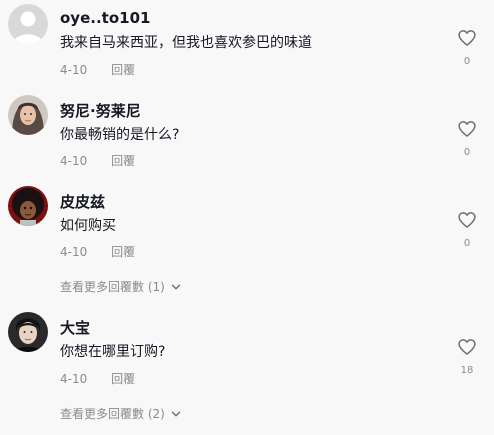  What do you see at coordinates (186, 43) in the screenshot?
I see `comment-text: 我来自马来西亚，但我也喜欢参巴的味道` at bounding box center [186, 43].